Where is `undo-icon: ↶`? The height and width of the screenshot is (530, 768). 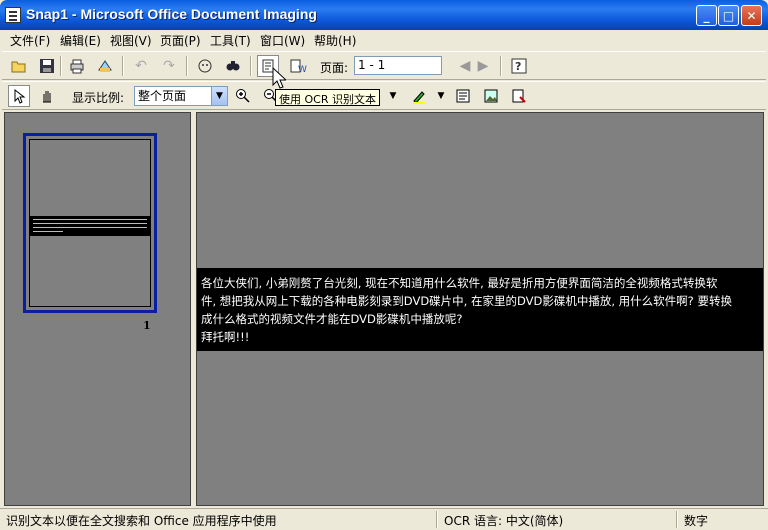 undo-icon: ↶ is located at coordinates (141, 66).